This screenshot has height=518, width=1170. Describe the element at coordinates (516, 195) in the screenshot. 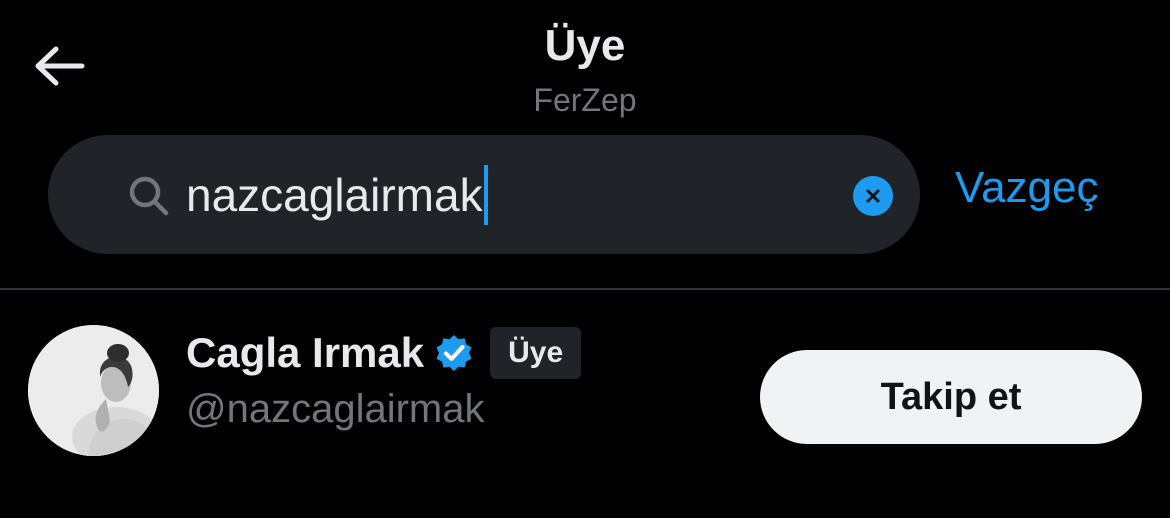

I see `search-input: nazcaglairmak` at that location.